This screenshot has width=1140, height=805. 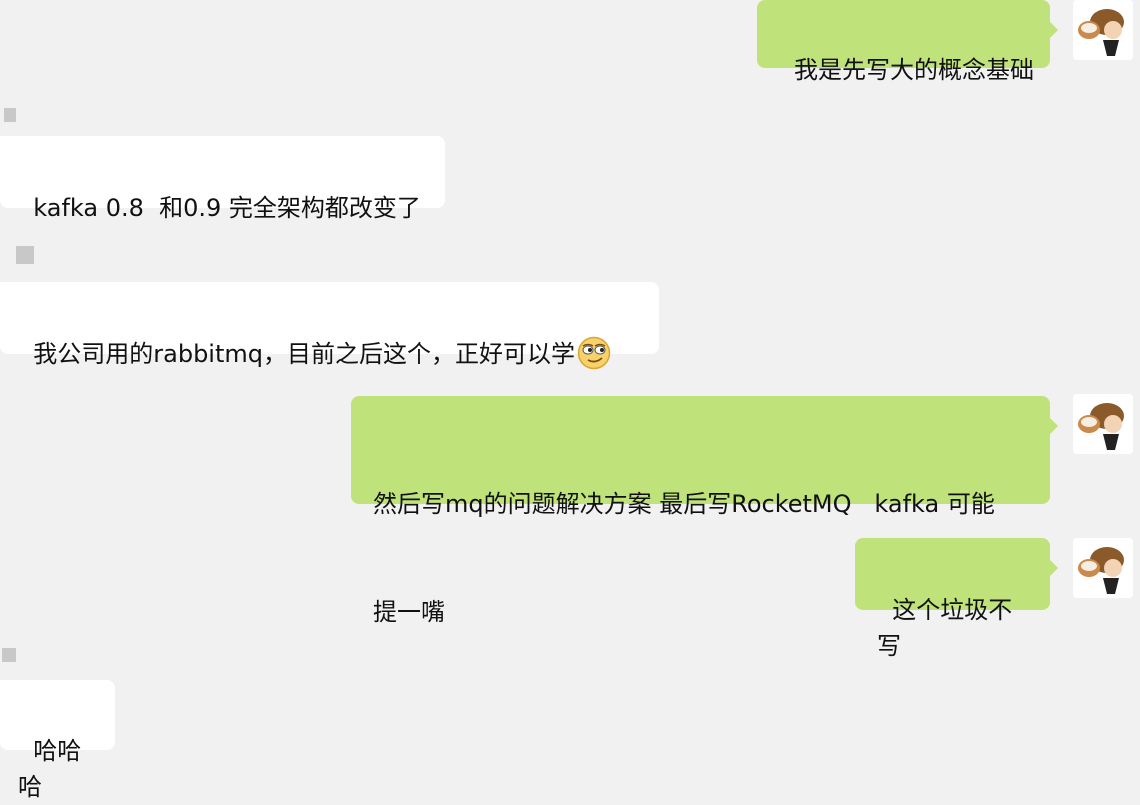 What do you see at coordinates (907, 42) in the screenshot?
I see `message-bubble-outgoing: 我是先写大的概念基础` at bounding box center [907, 42].